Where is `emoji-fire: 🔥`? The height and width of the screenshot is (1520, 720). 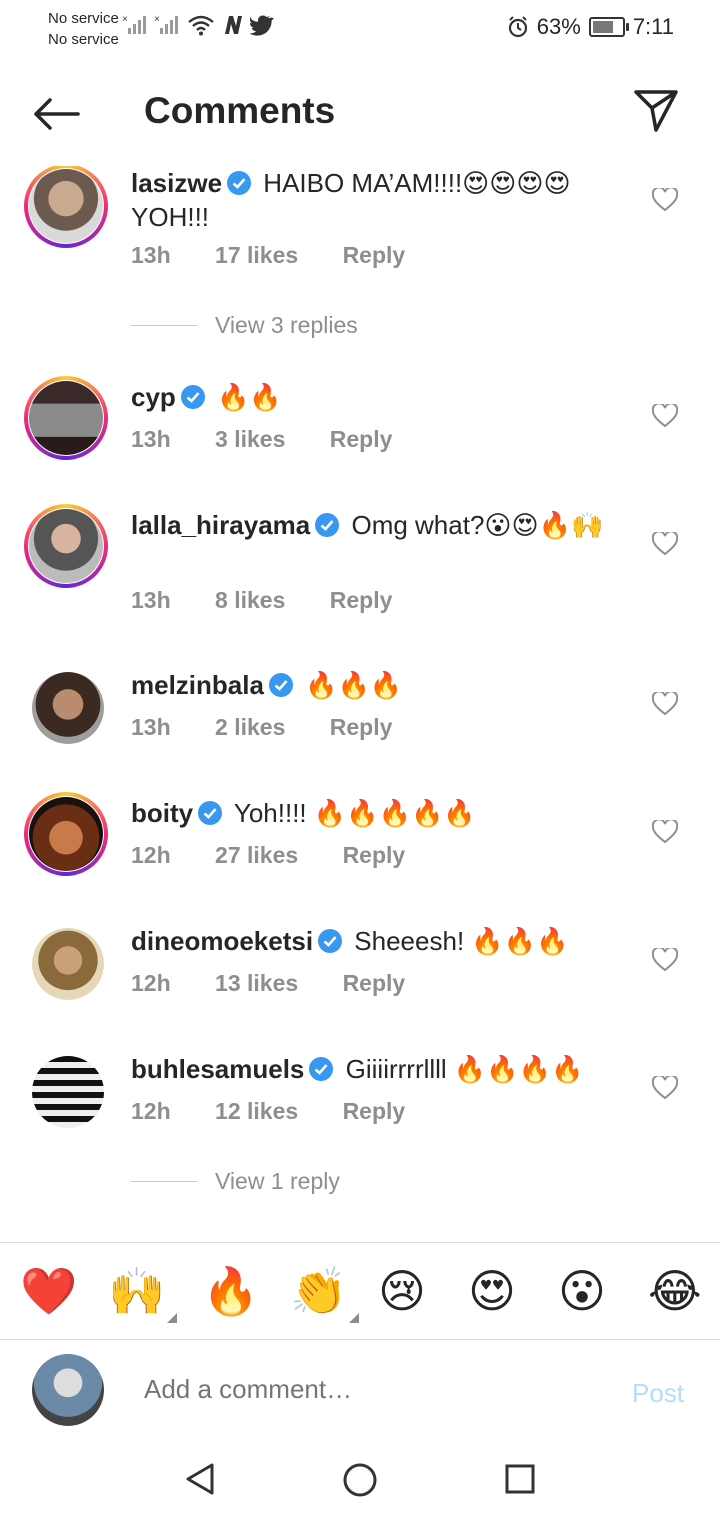 emoji-fire: 🔥 is located at coordinates (230, 1291).